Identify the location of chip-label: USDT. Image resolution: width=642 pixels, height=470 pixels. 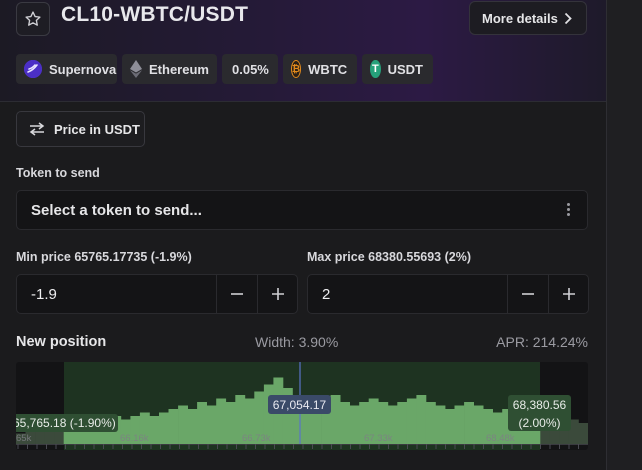
(405, 69).